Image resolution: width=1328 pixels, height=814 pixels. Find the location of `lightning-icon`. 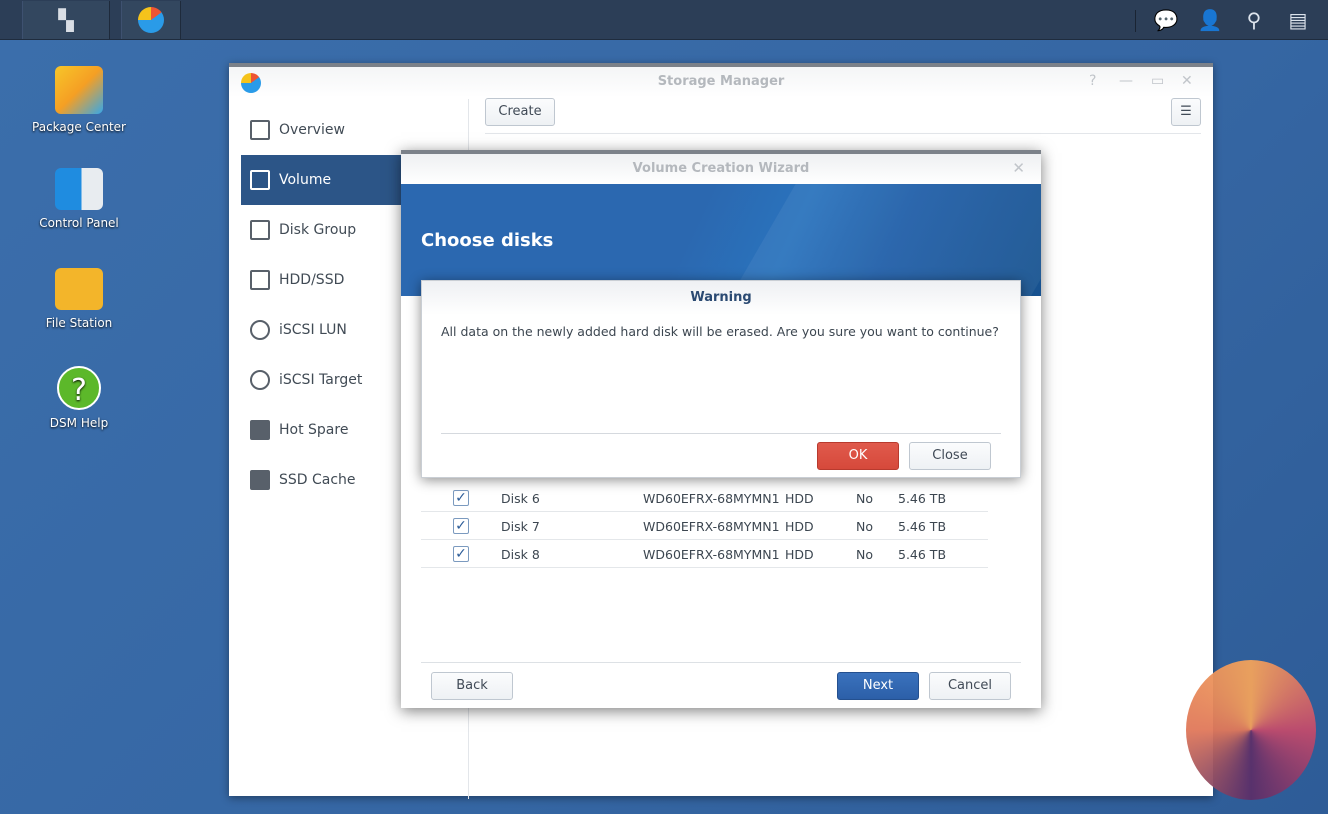

lightning-icon is located at coordinates (260, 480).